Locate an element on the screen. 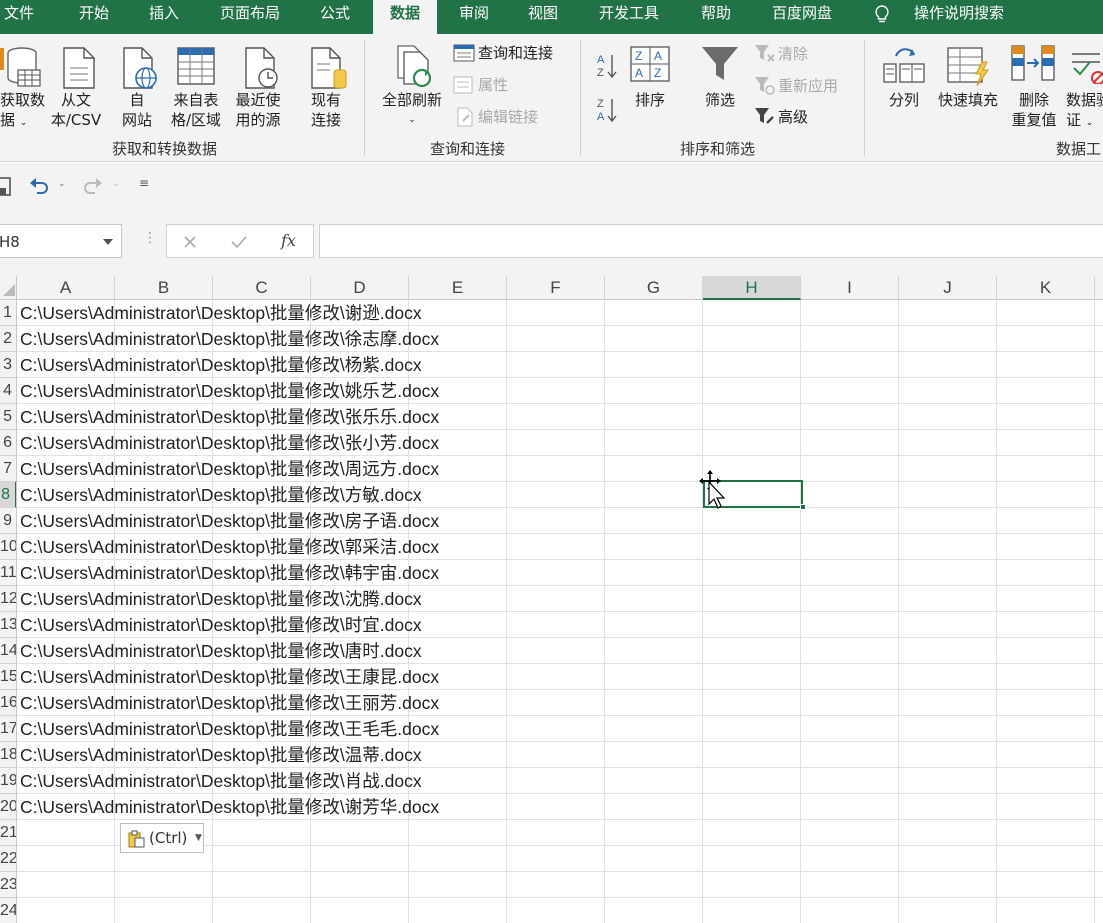 This screenshot has width=1103, height=923. recent-sources-button: 最近使 用的源 is located at coordinates (258, 110).